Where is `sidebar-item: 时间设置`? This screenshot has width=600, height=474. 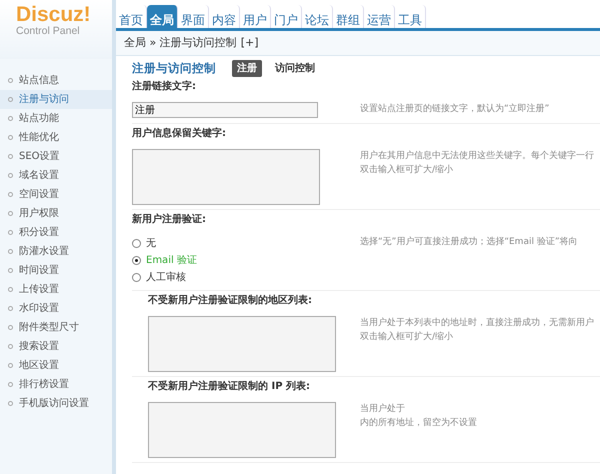
sidebar-item: 时间设置 is located at coordinates (56, 270).